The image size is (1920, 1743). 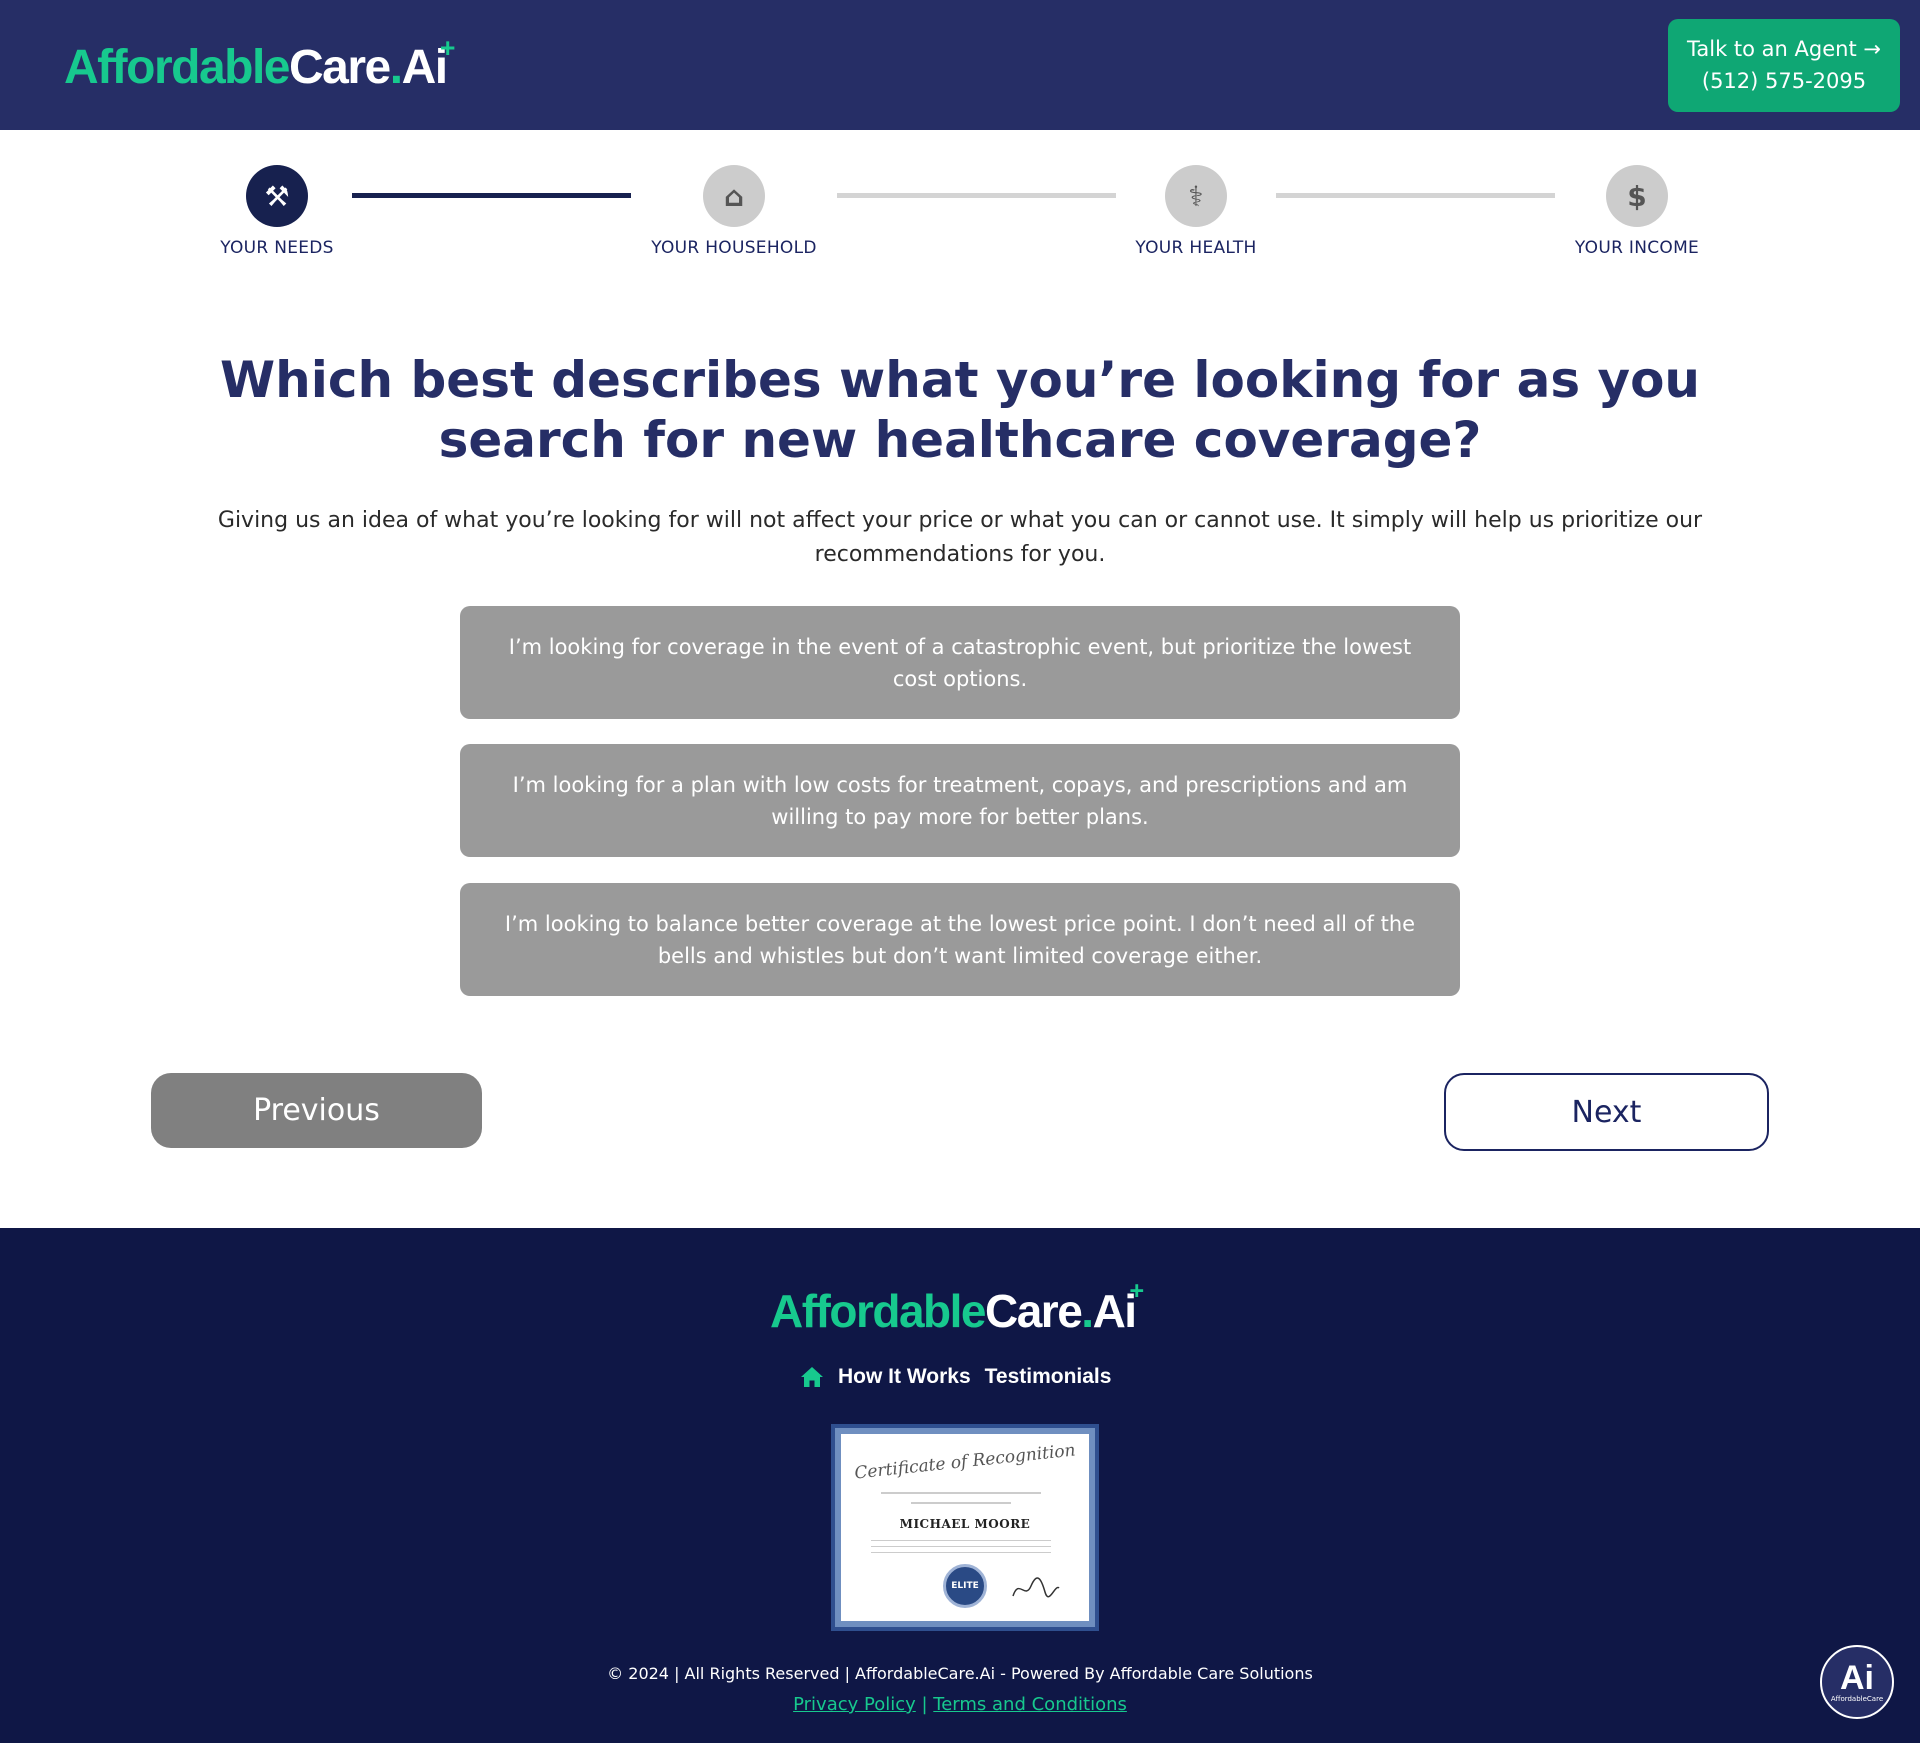 What do you see at coordinates (1030, 1704) in the screenshot?
I see `terms-and-conditions-link: Terms and Conditions` at bounding box center [1030, 1704].